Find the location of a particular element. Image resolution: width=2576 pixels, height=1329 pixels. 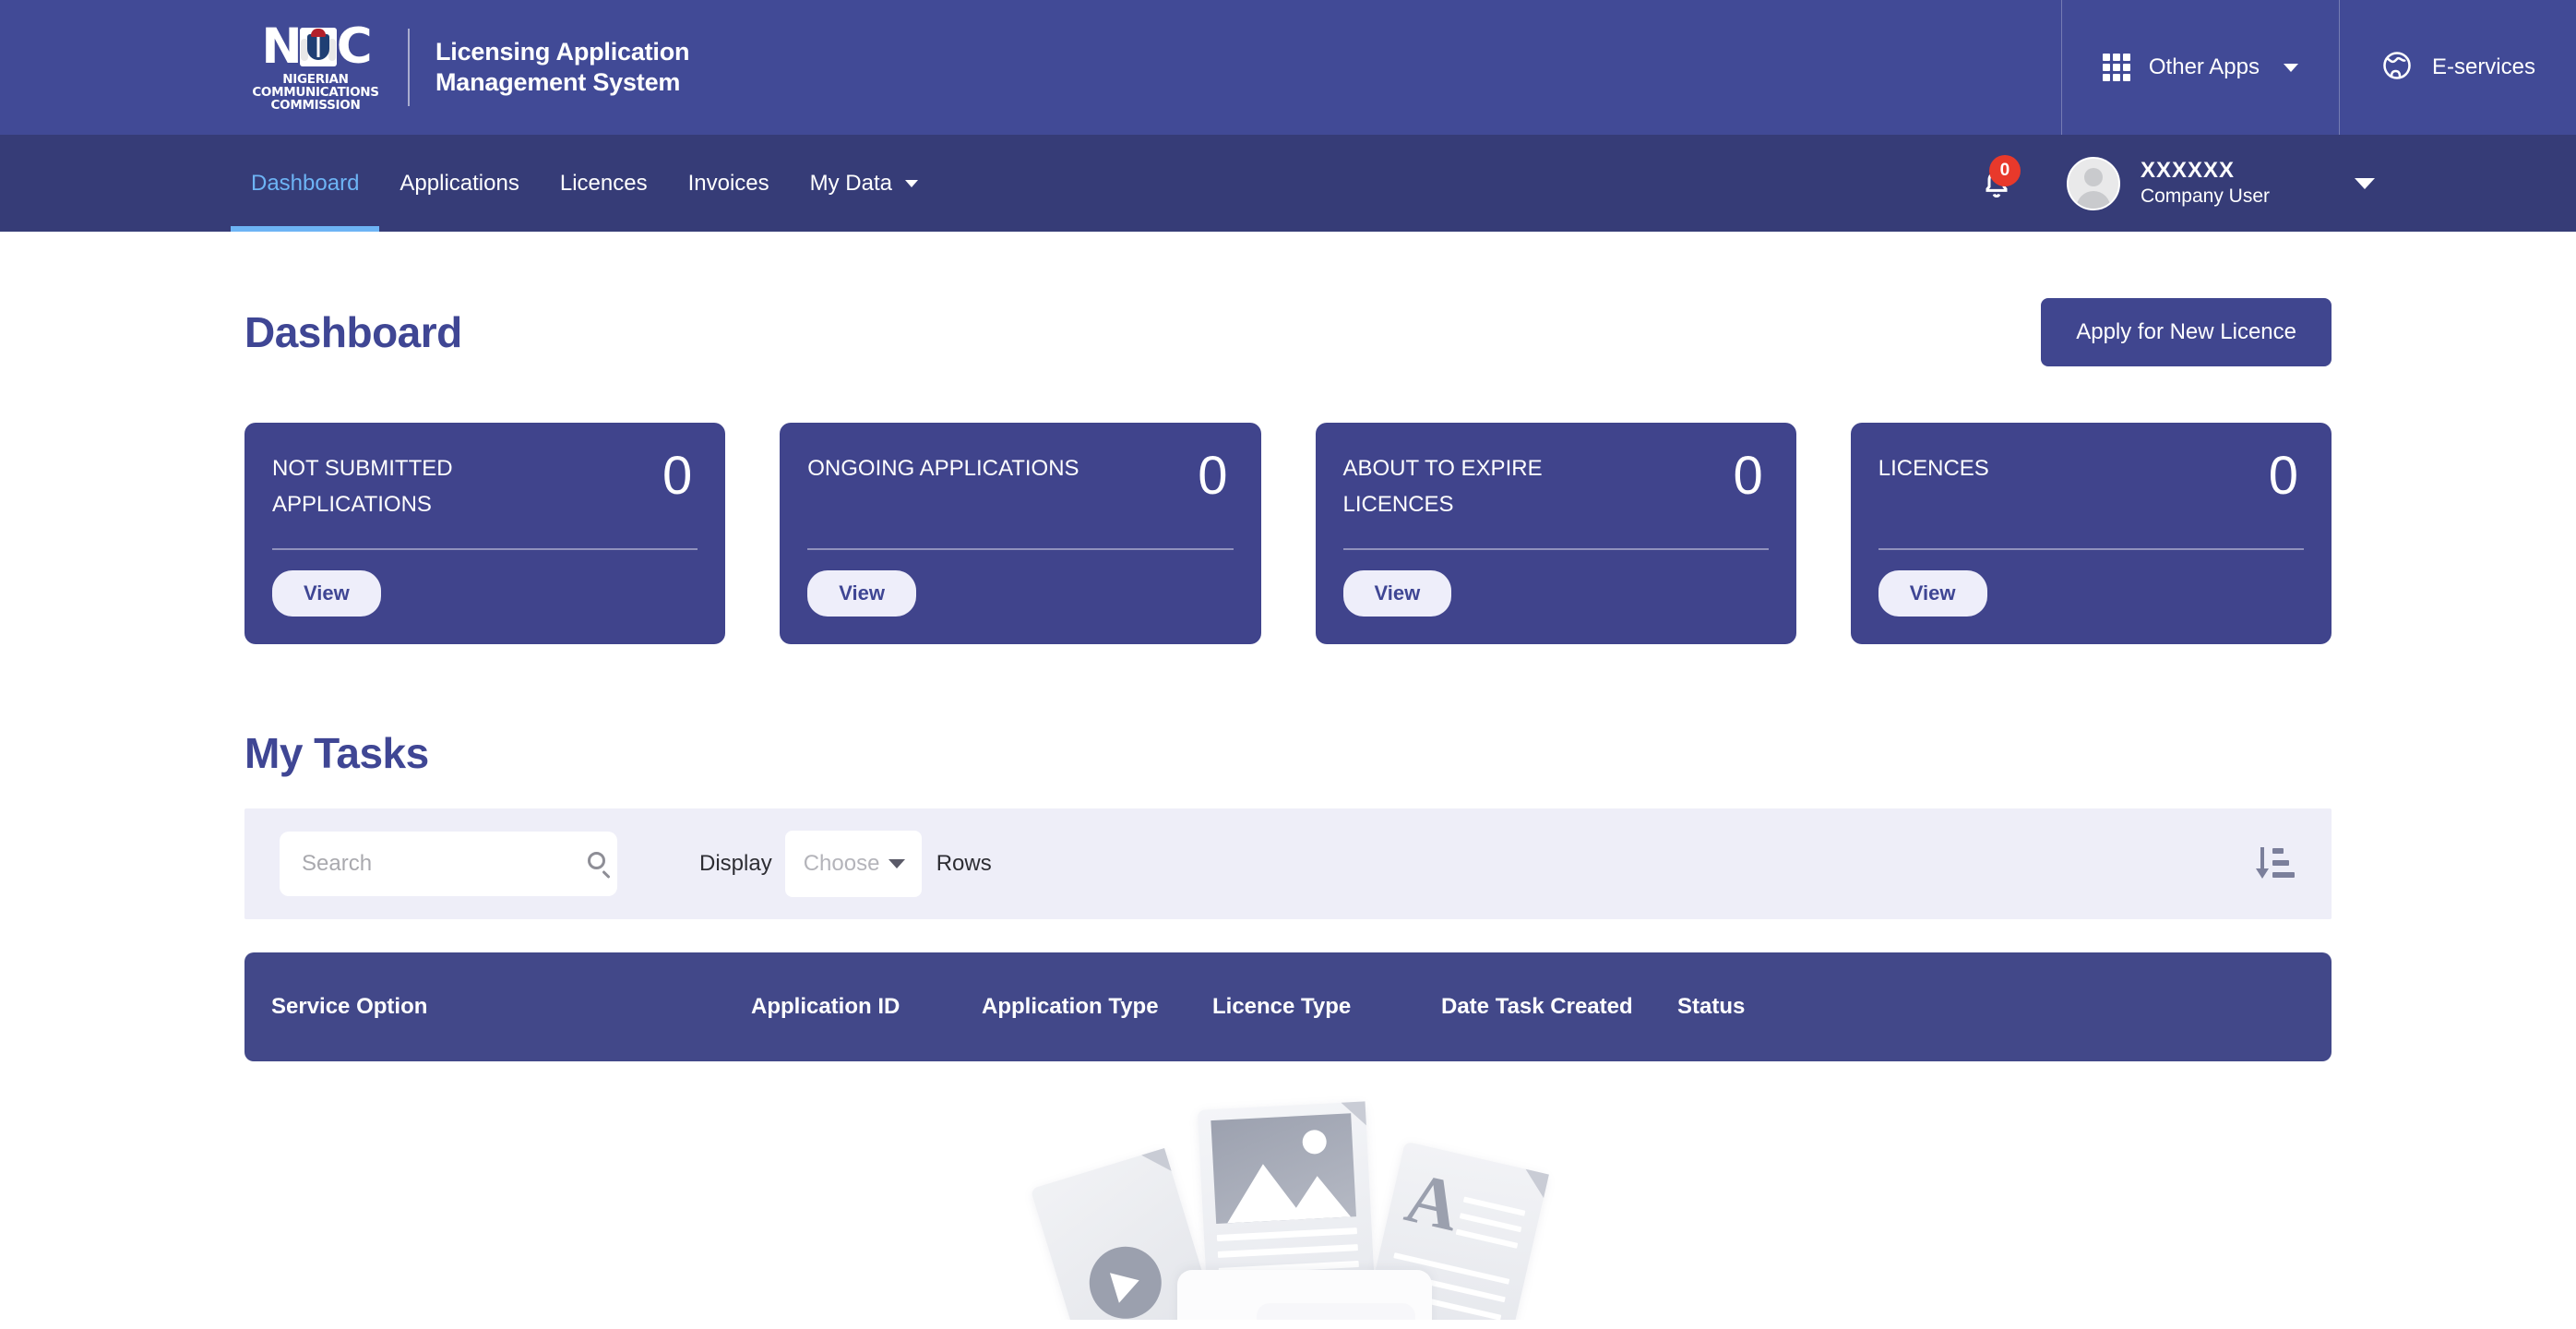

ncc-subtext-line-2: COMMUNICATIONS is located at coordinates (315, 93).